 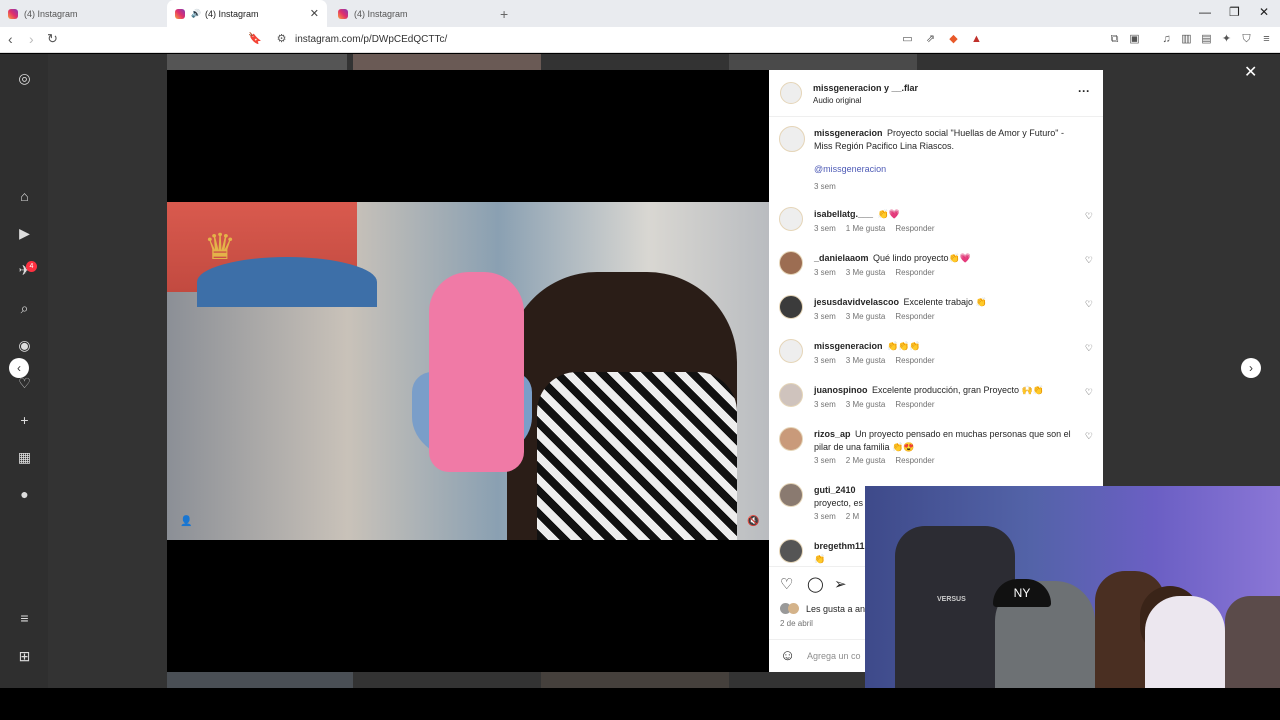 What do you see at coordinates (850, 169) in the screenshot?
I see `mention-link: @missgeneracion` at bounding box center [850, 169].